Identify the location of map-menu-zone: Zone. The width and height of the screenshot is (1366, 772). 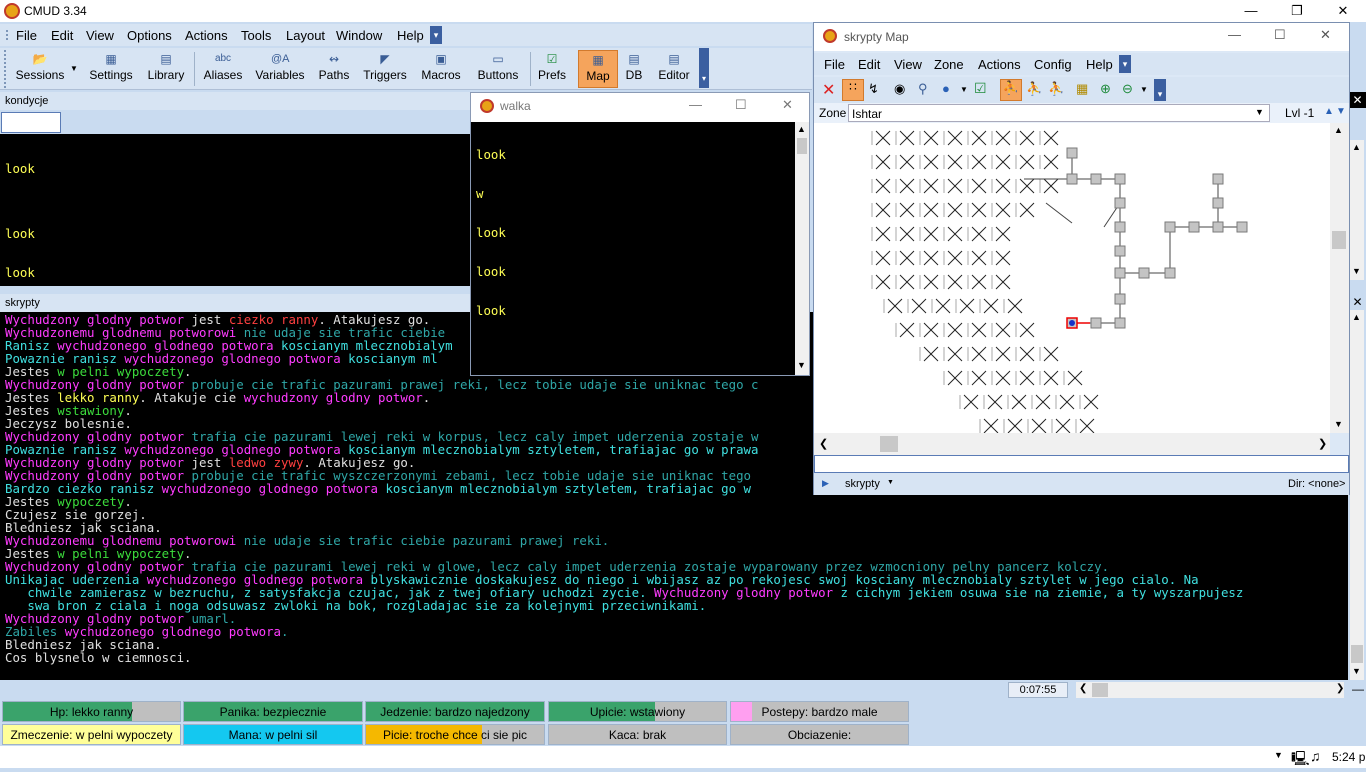
(949, 64).